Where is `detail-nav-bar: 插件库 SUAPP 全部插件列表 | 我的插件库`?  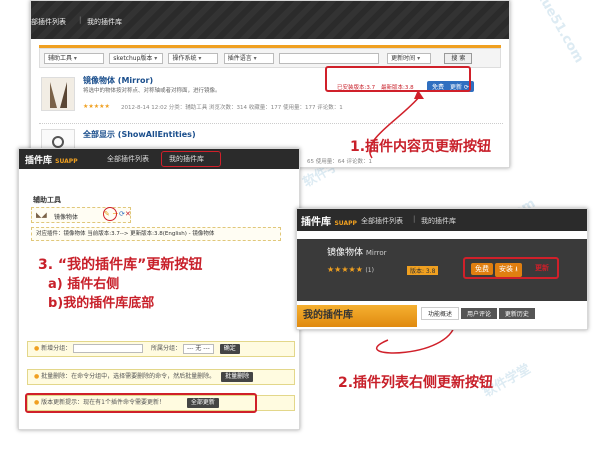 detail-nav-bar: 插件库 SUAPP 全部插件列表 | 我的插件库 is located at coordinates (442, 220).